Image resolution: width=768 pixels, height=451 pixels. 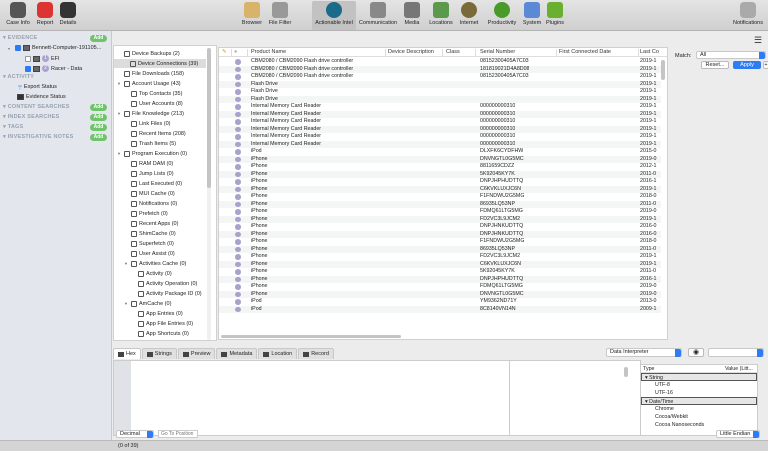 I want to click on section-investigative-notes: ▾ INVESTIGATIVE NOTES, so click(x=38, y=137).